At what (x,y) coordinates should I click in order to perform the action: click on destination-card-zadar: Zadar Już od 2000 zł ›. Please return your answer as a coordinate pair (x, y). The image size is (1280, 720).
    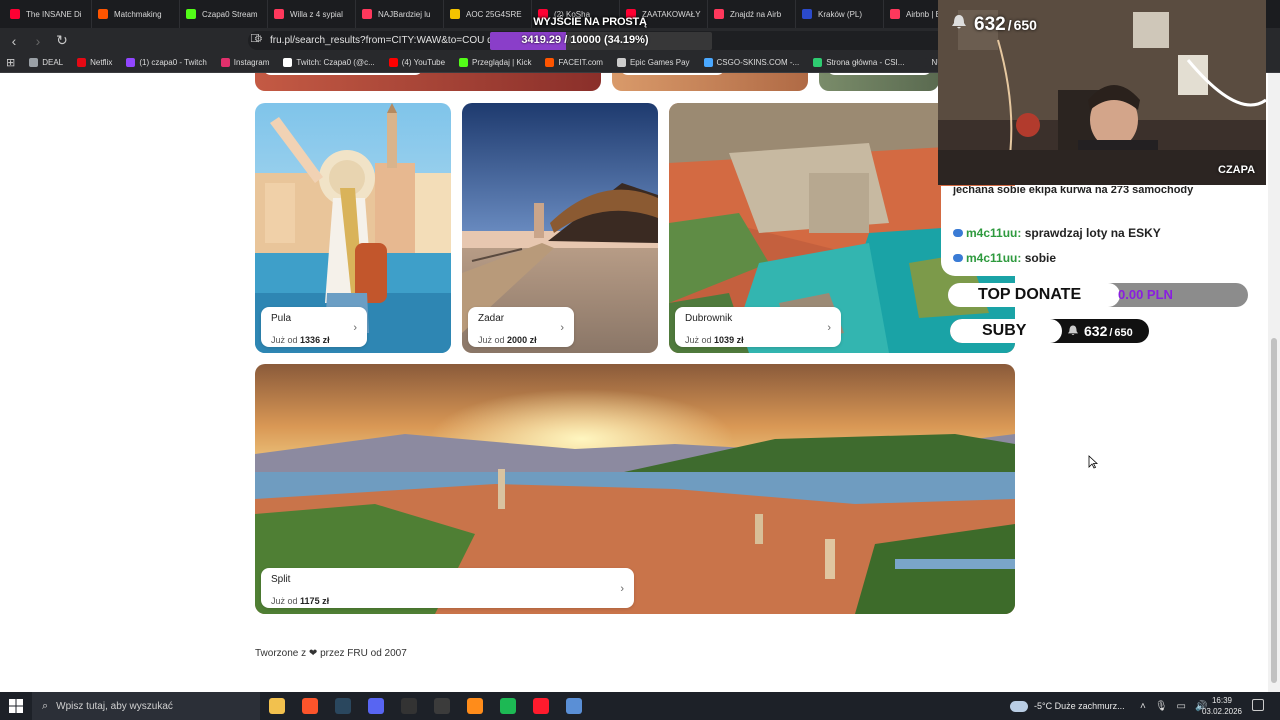
    Looking at the image, I should click on (560, 228).